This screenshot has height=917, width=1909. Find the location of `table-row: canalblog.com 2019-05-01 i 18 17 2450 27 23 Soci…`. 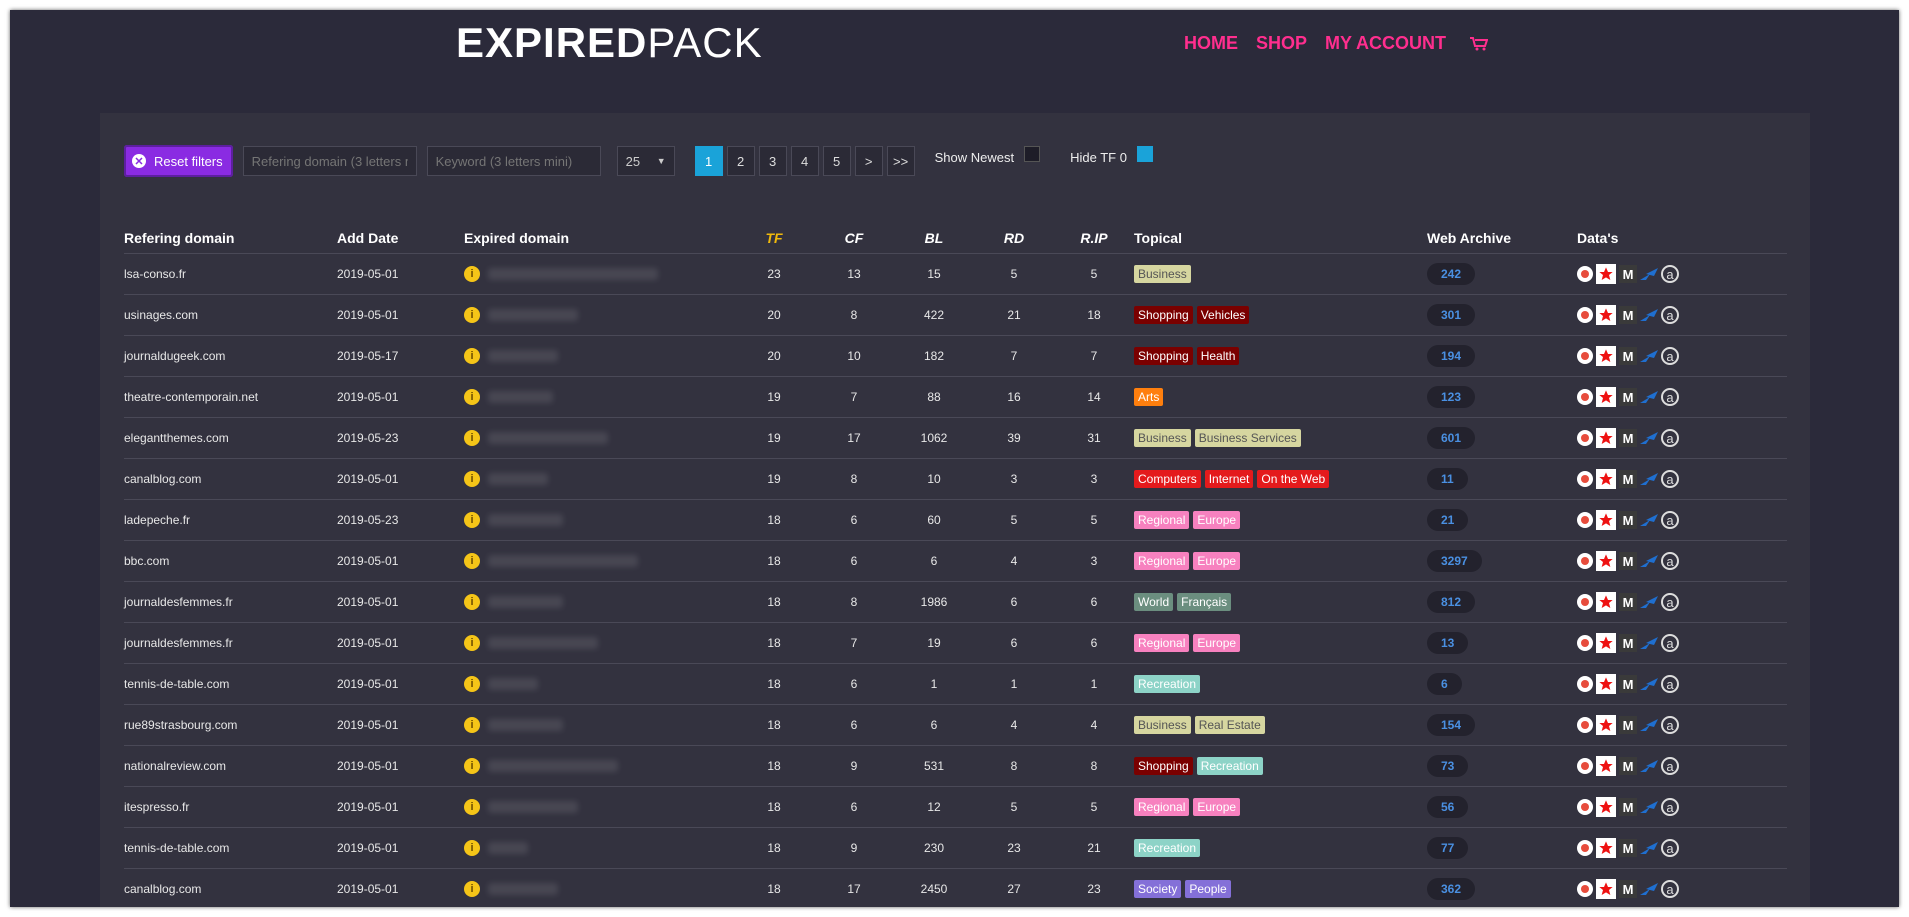

table-row: canalblog.com 2019-05-01 i 18 17 2450 27 23 Soci… is located at coordinates (955, 888).